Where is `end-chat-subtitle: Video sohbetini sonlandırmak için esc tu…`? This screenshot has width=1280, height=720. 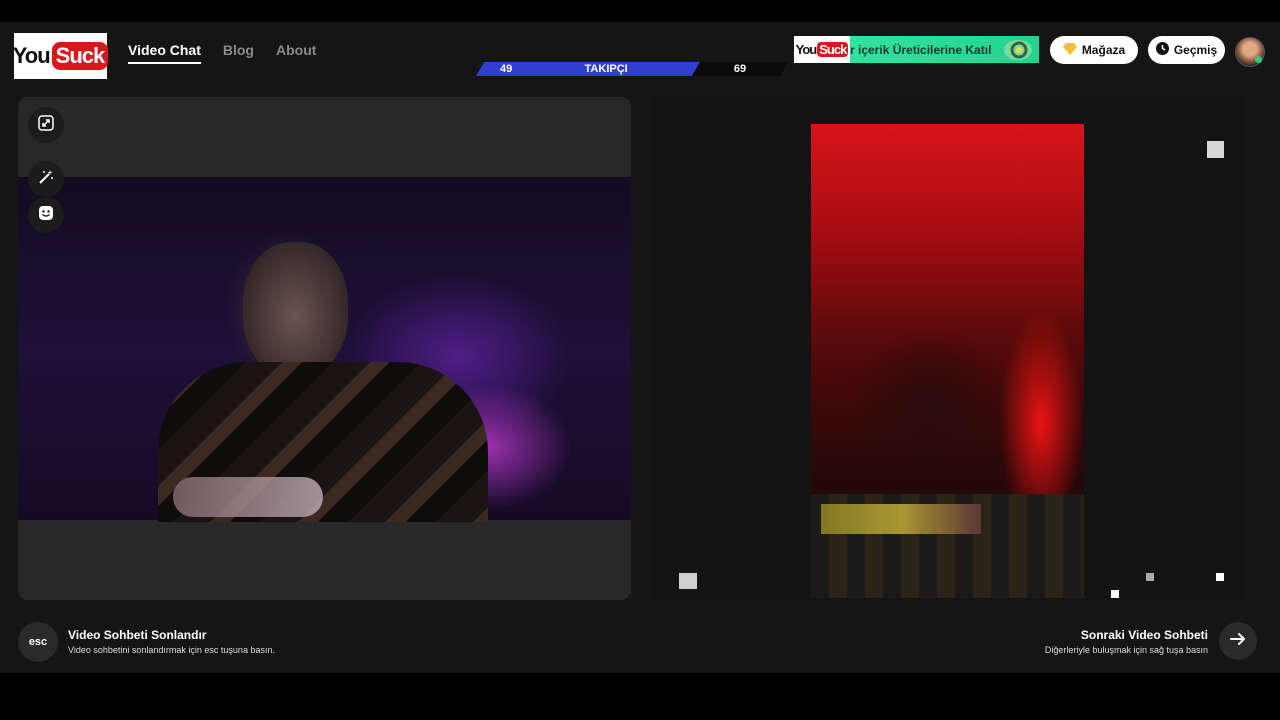 end-chat-subtitle: Video sohbetini sonlandırmak için esc tu… is located at coordinates (171, 650).